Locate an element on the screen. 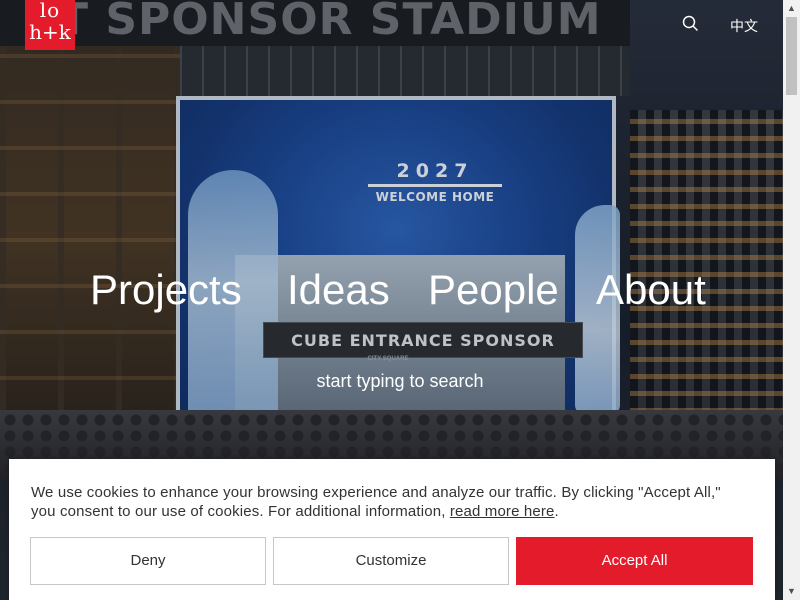  main-nav: Projects Ideas People About is located at coordinates (403, 290).